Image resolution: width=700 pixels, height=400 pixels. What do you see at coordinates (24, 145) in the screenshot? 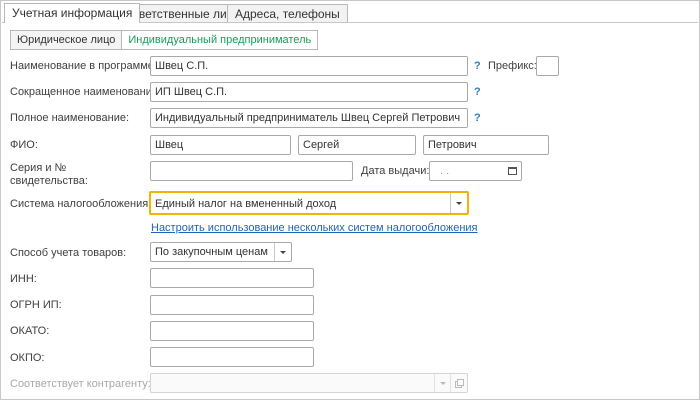
I see `fio-label: ФИО:` at bounding box center [24, 145].